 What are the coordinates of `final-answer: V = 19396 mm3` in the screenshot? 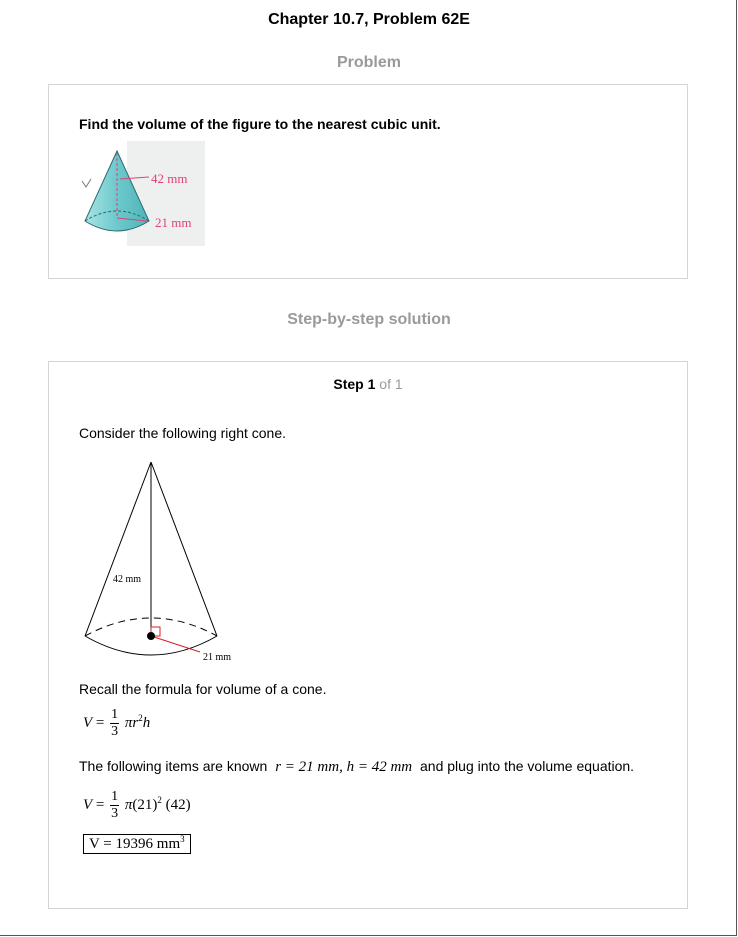 It's located at (137, 844).